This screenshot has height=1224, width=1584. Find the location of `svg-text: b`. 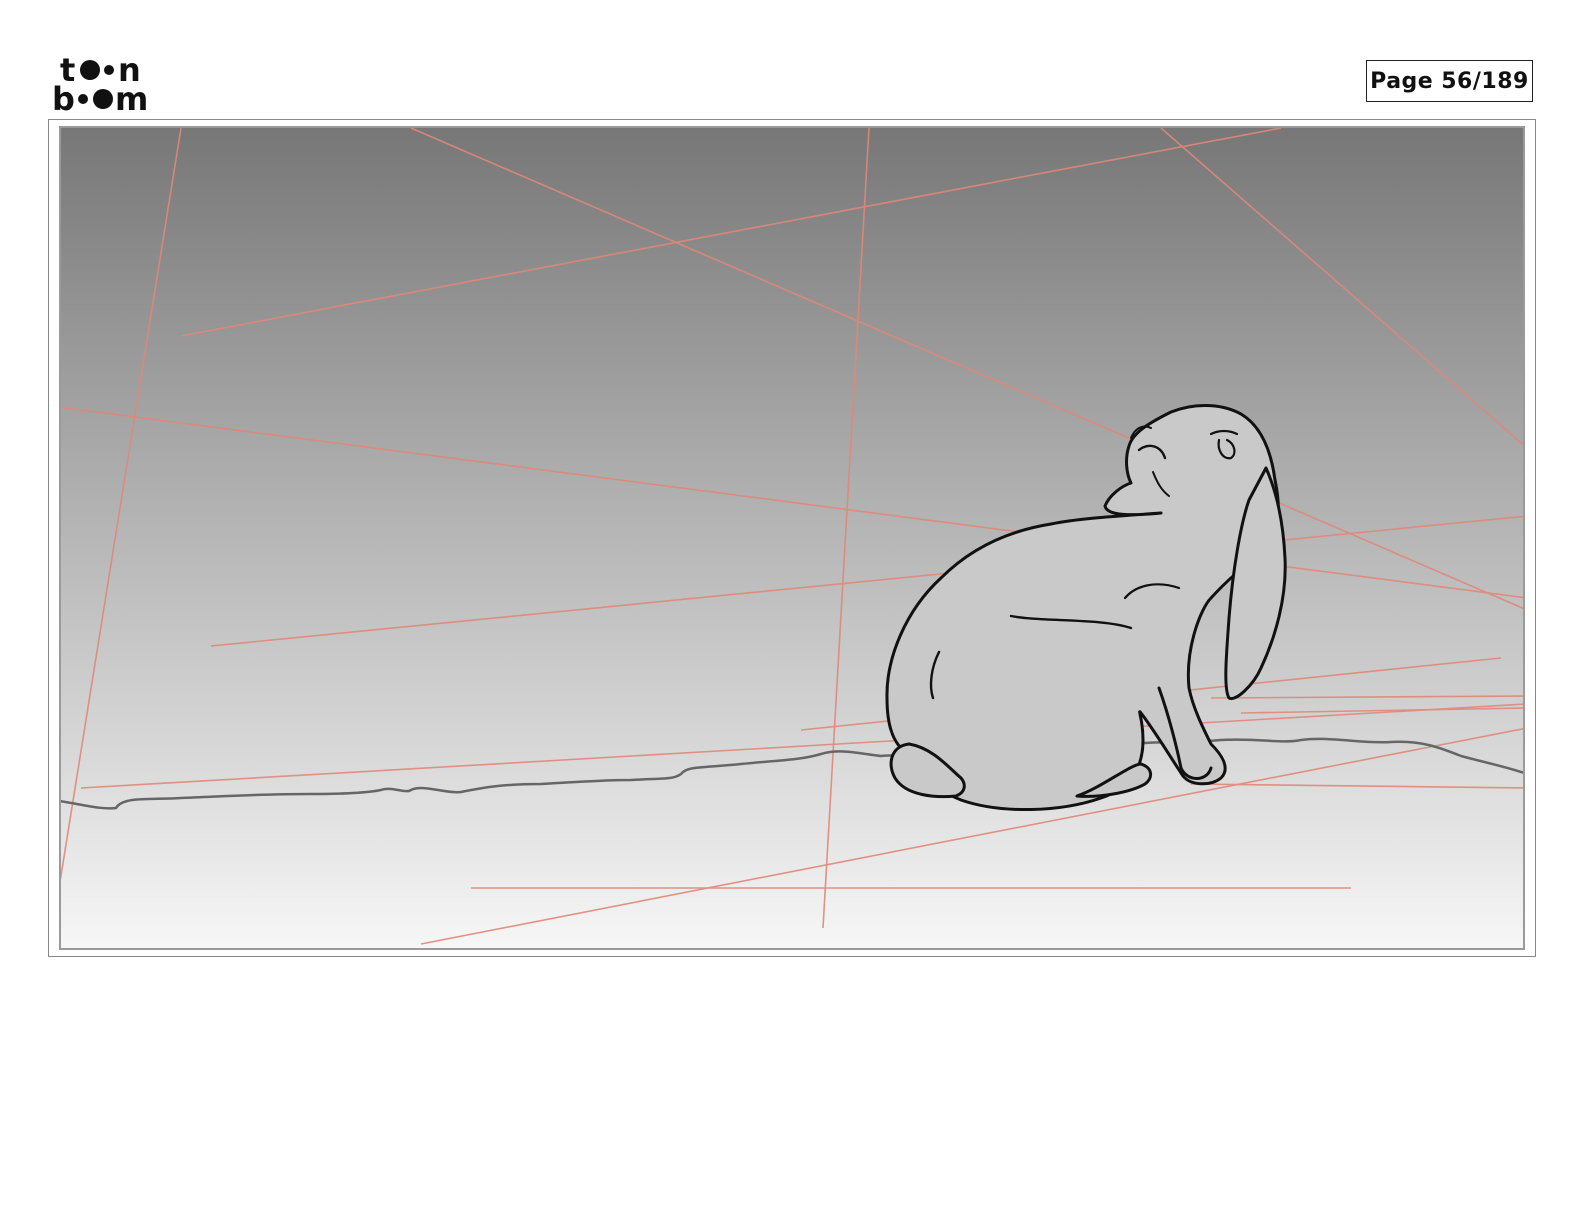

svg-text: b is located at coordinates (63, 96).